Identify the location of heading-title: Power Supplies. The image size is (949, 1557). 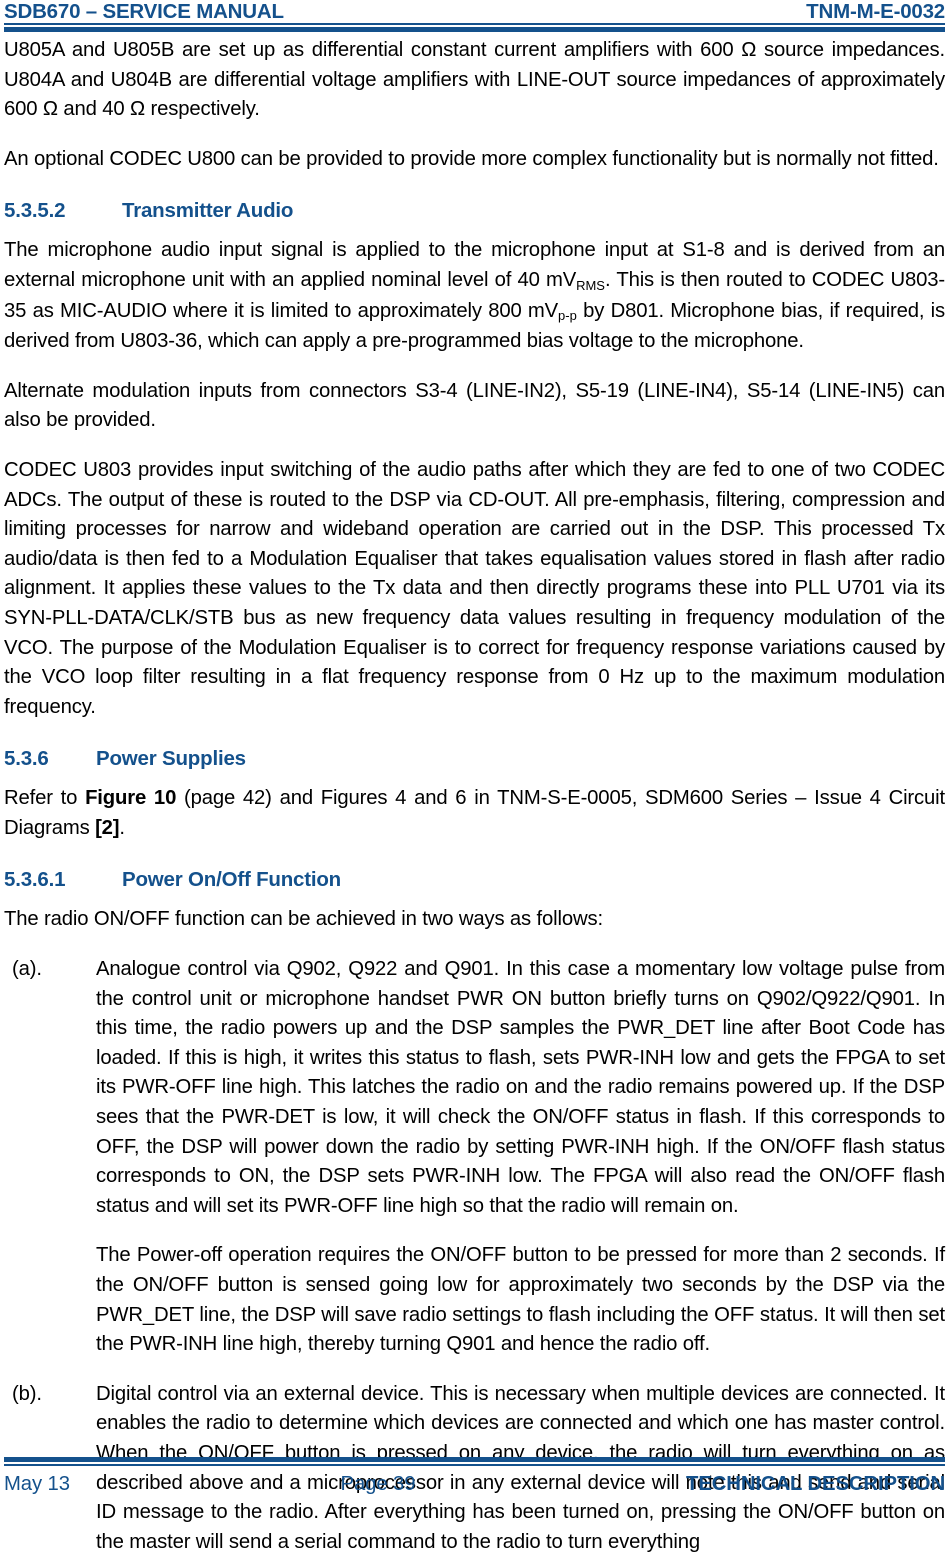
(171, 759).